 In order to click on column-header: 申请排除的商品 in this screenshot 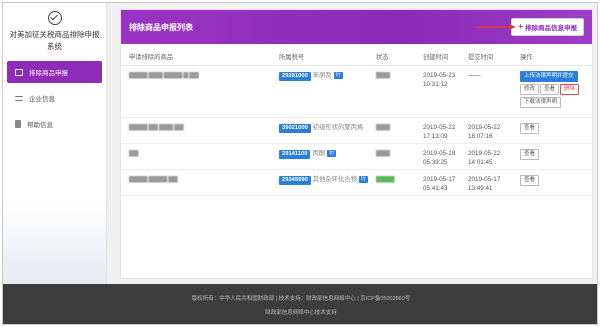, I will do `click(196, 57)`.